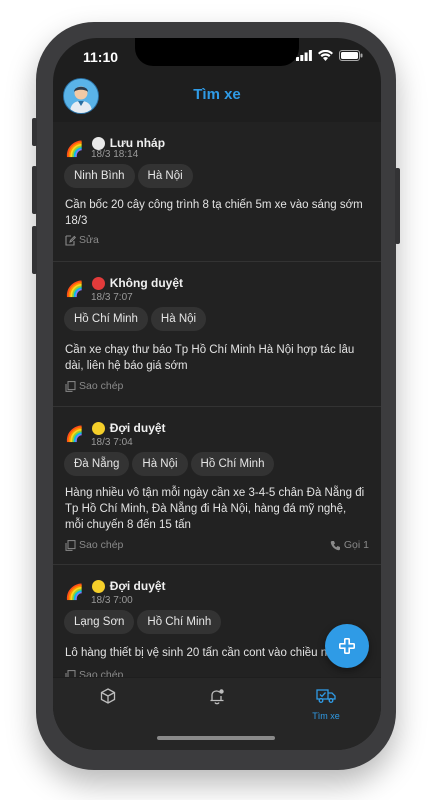  What do you see at coordinates (112, 600) in the screenshot?
I see `post-time: 18/3 7:00` at bounding box center [112, 600].